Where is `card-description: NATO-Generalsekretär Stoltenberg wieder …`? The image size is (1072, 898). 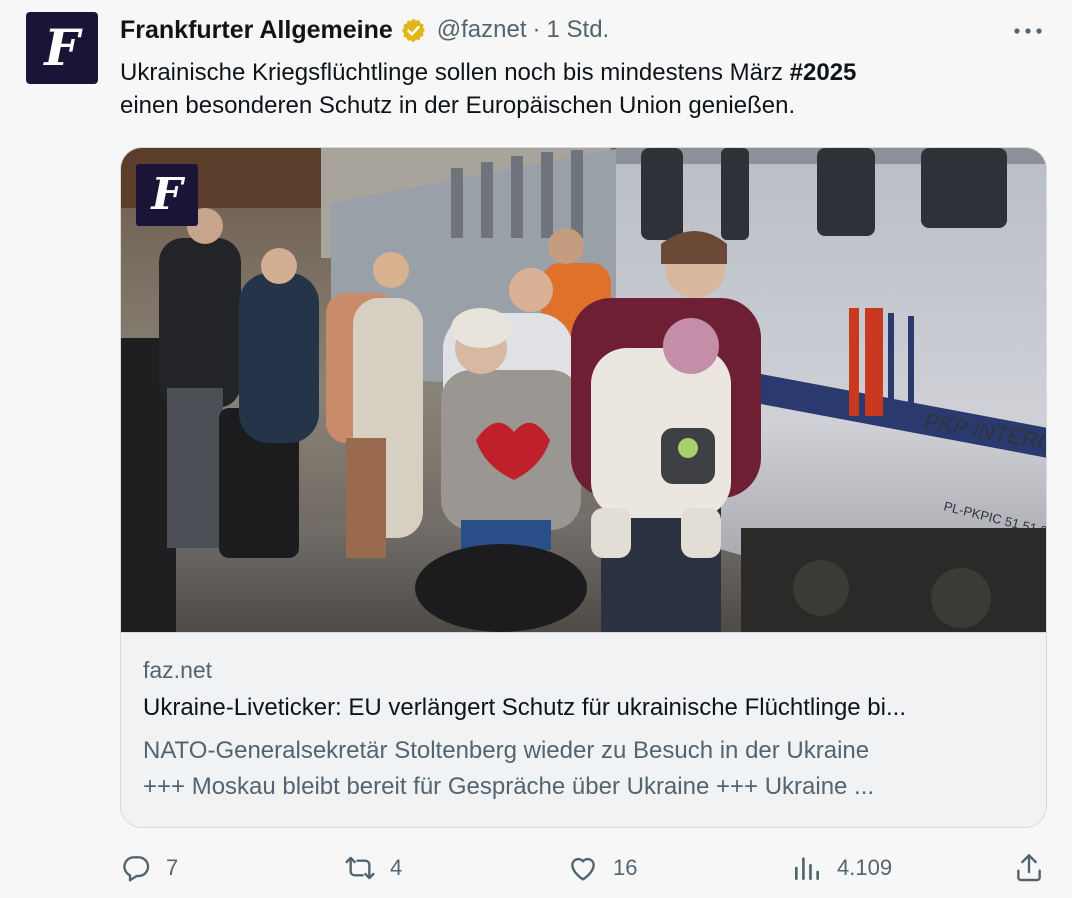
card-description: NATO-Generalsekretär Stoltenberg wieder … is located at coordinates (583, 769).